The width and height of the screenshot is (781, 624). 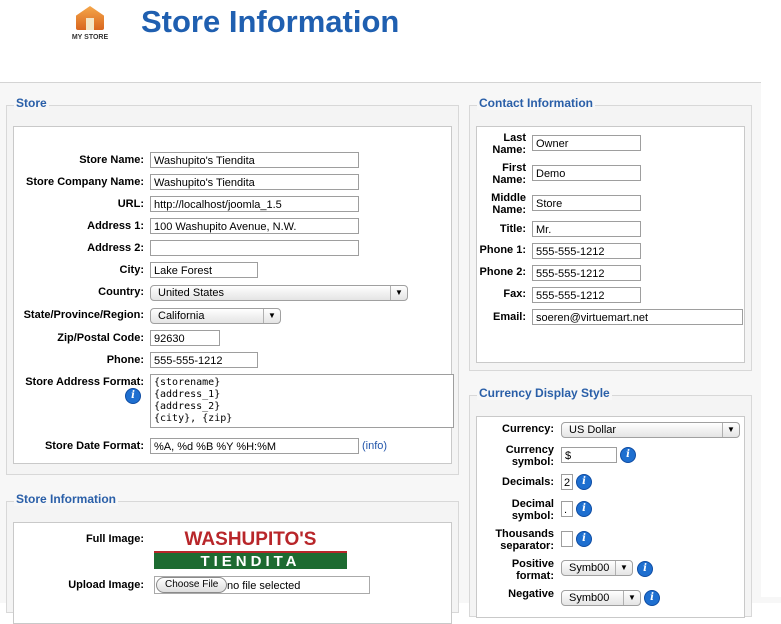 What do you see at coordinates (130, 204) in the screenshot?
I see `url-label: URL:` at bounding box center [130, 204].